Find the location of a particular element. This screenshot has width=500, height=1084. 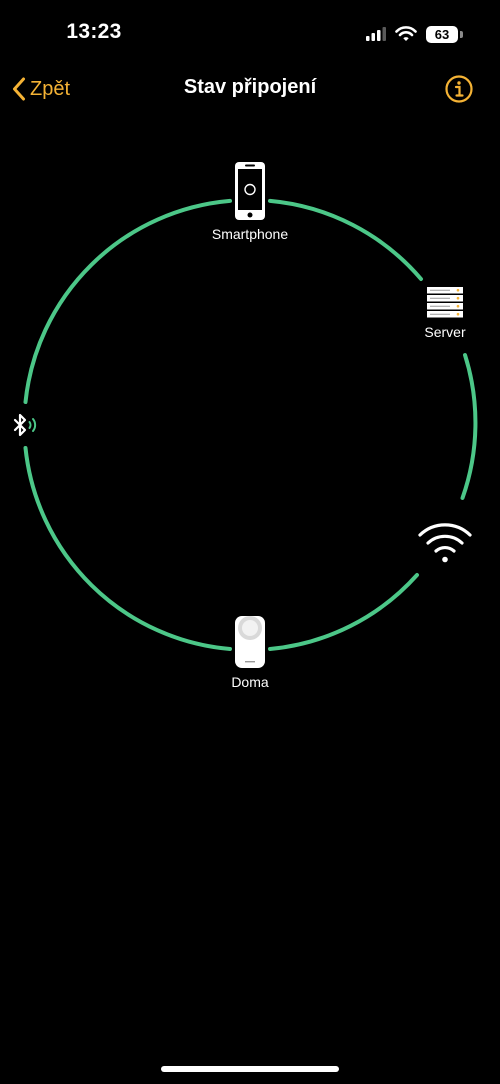

smart-lock-node: Doma is located at coordinates (250, 651).